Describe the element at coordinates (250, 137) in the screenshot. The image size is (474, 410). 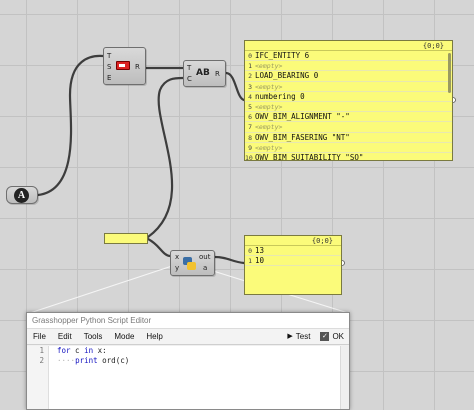
I see `row-index: 8` at that location.